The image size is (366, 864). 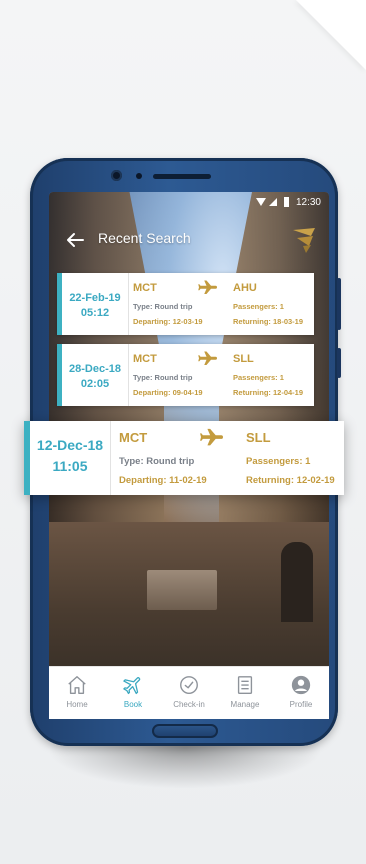 What do you see at coordinates (189, 685) in the screenshot?
I see `check-circle-icon` at bounding box center [189, 685].